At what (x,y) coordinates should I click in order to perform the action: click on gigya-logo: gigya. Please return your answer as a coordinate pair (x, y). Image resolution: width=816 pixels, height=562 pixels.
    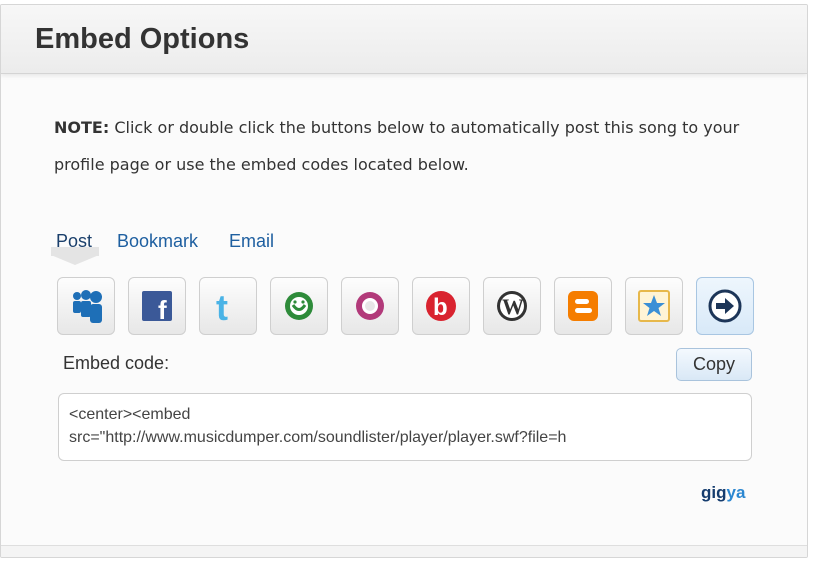
    Looking at the image, I should click on (723, 493).